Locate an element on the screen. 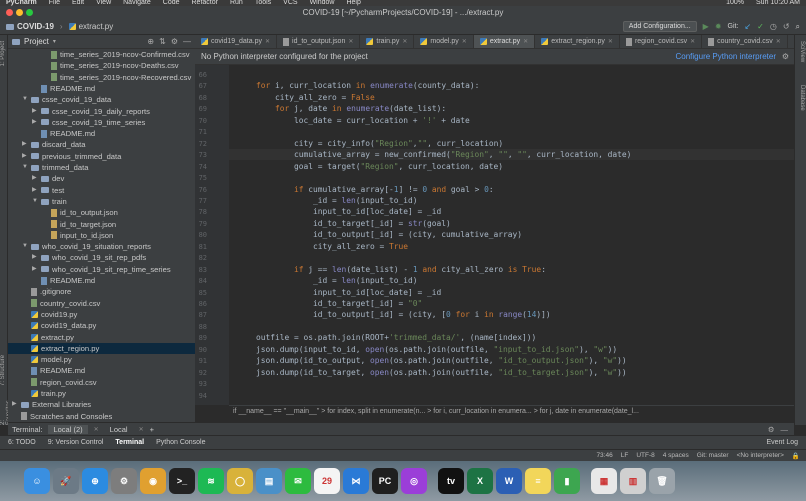  code-line: id_to_target[_id] = str(goal) is located at coordinates (511, 223).